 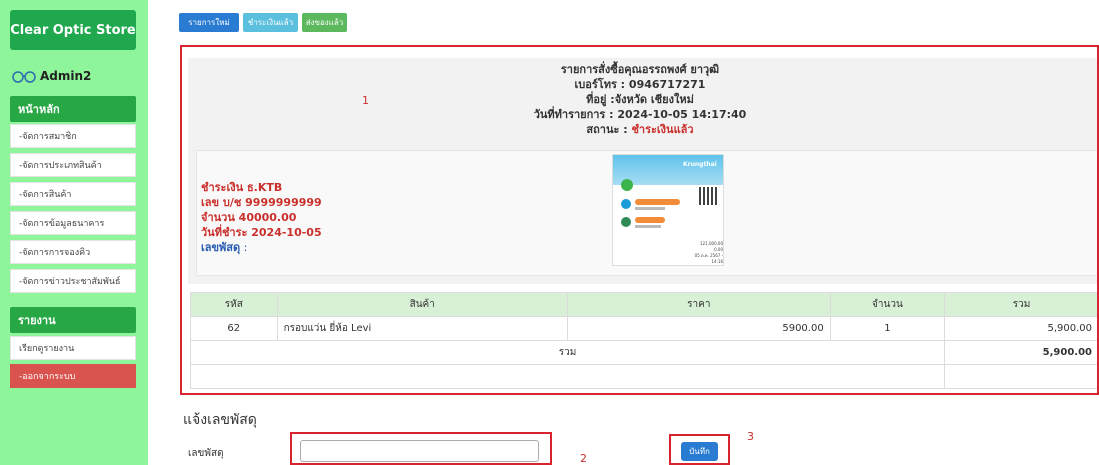 I want to click on tab-paid: ชำระเงินแล้ว, so click(x=270, y=22).